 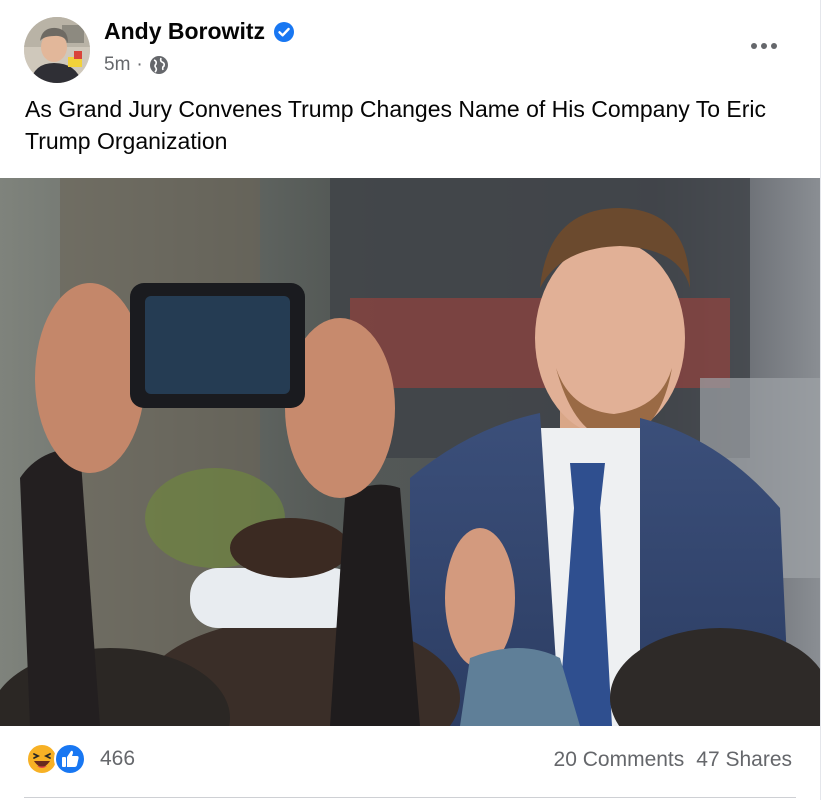 I want to click on author-name-text: Andy Borowitz, so click(x=184, y=31).